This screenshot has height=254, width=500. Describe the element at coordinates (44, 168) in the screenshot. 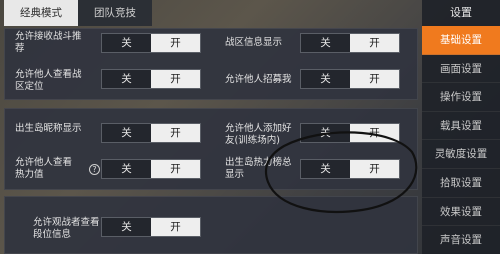

I see `setting-label: 允许他人查看热力值` at that location.